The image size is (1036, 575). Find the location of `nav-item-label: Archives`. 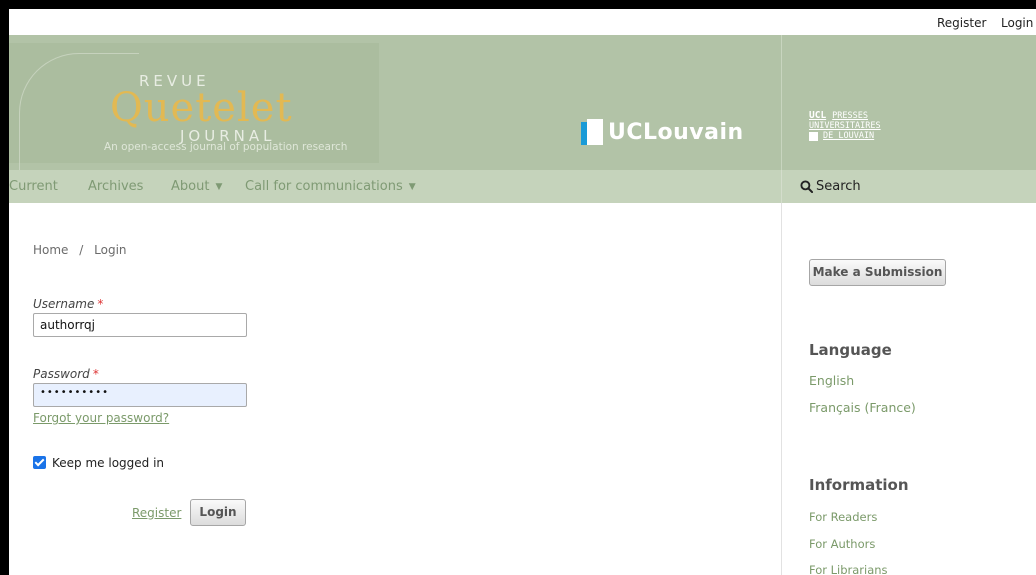

nav-item-label: Archives is located at coordinates (116, 186).